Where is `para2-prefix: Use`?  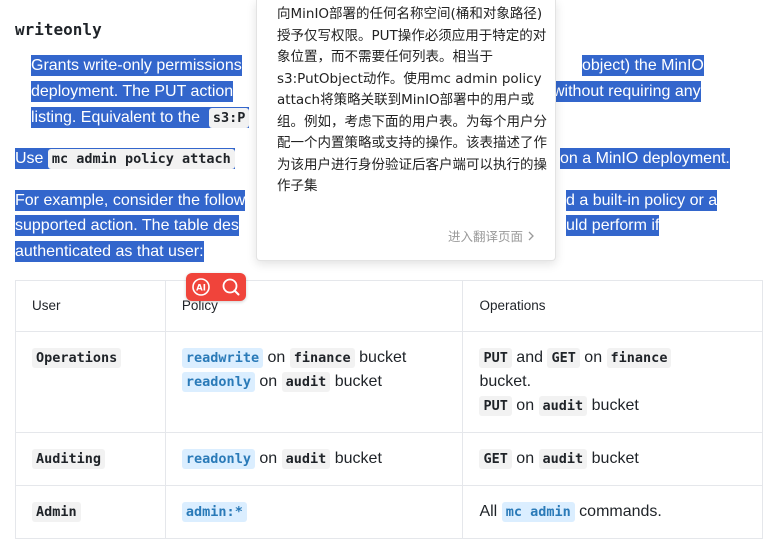 para2-prefix: Use is located at coordinates (29, 158).